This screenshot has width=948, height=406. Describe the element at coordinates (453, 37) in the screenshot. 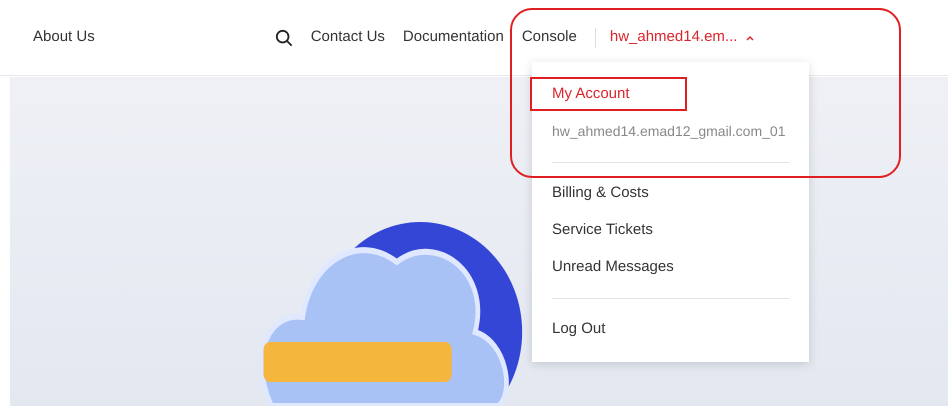

I see `nav-link: Documentation` at that location.